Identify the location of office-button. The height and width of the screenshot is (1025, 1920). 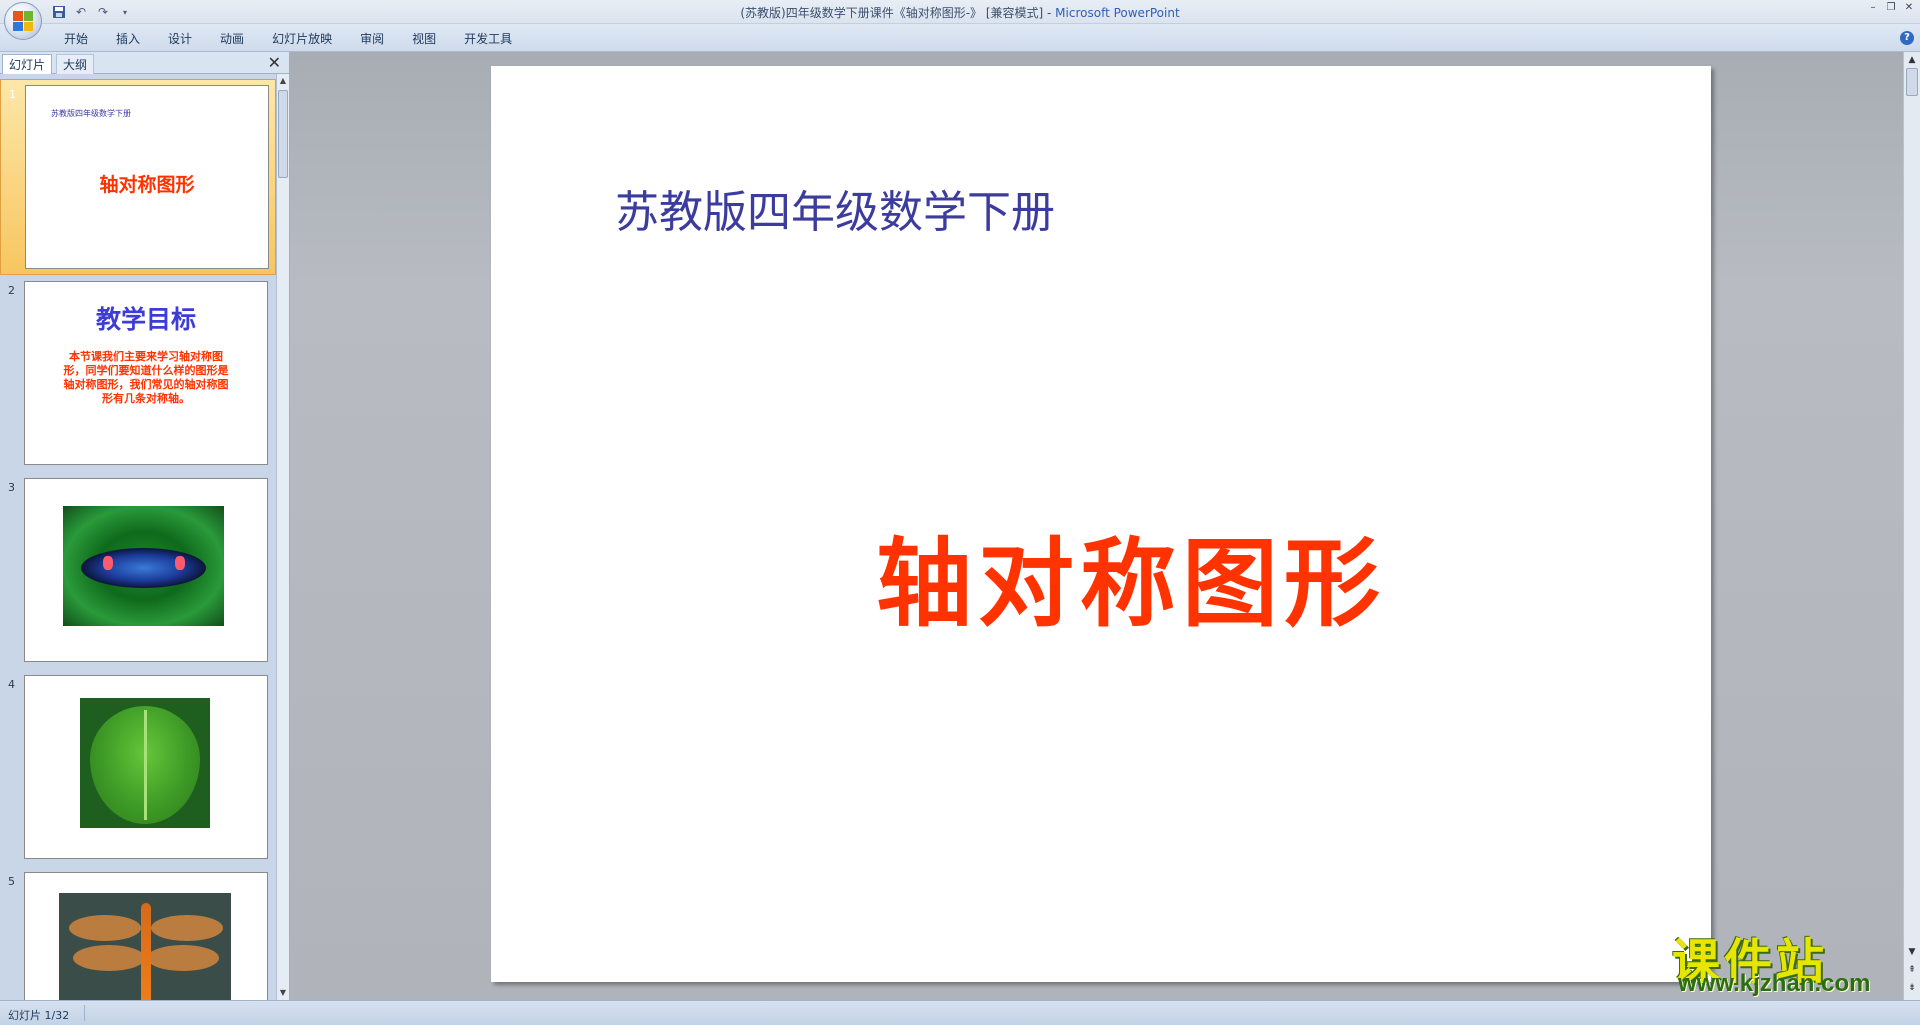
(23, 21).